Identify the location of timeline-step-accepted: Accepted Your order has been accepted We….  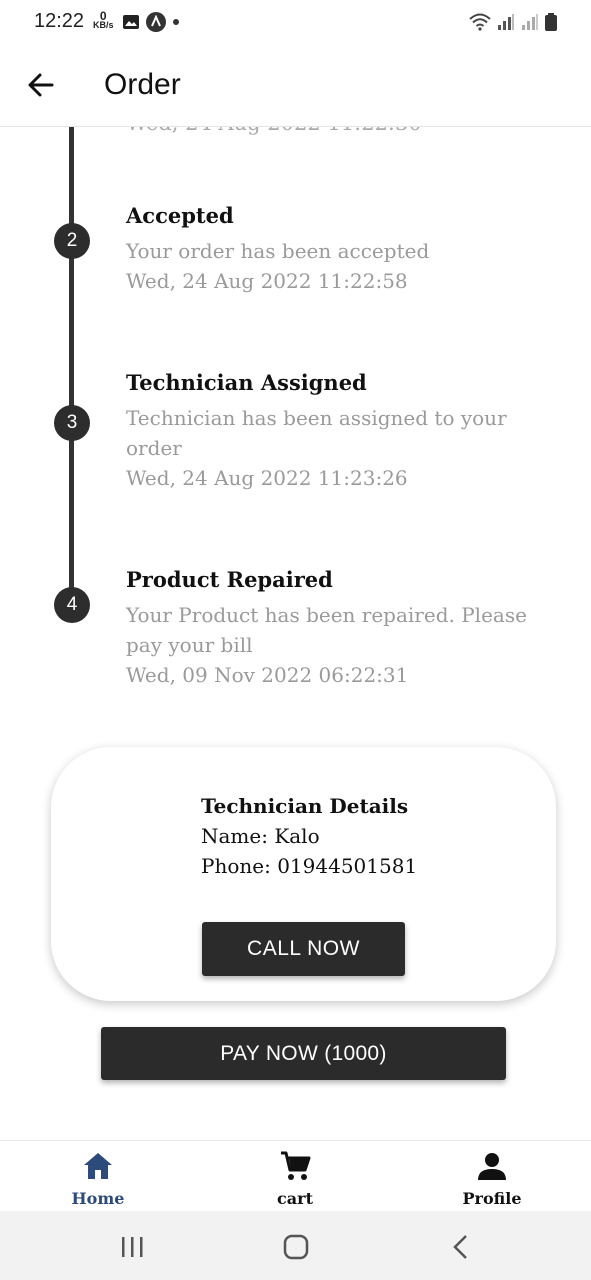
(341, 249).